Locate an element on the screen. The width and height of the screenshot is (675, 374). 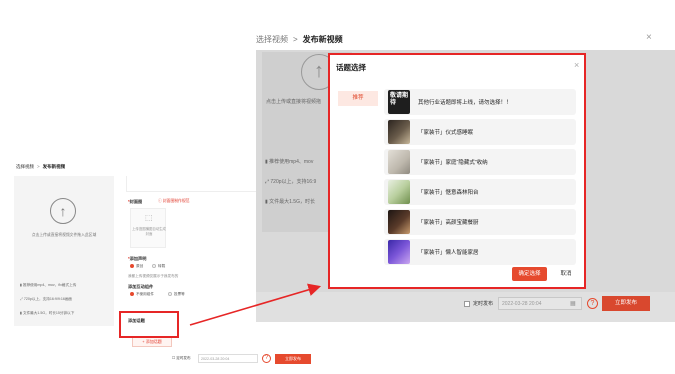
spec-size: ▮ 文件最大1.5G，时长15分钟以下 is located at coordinates (47, 313).